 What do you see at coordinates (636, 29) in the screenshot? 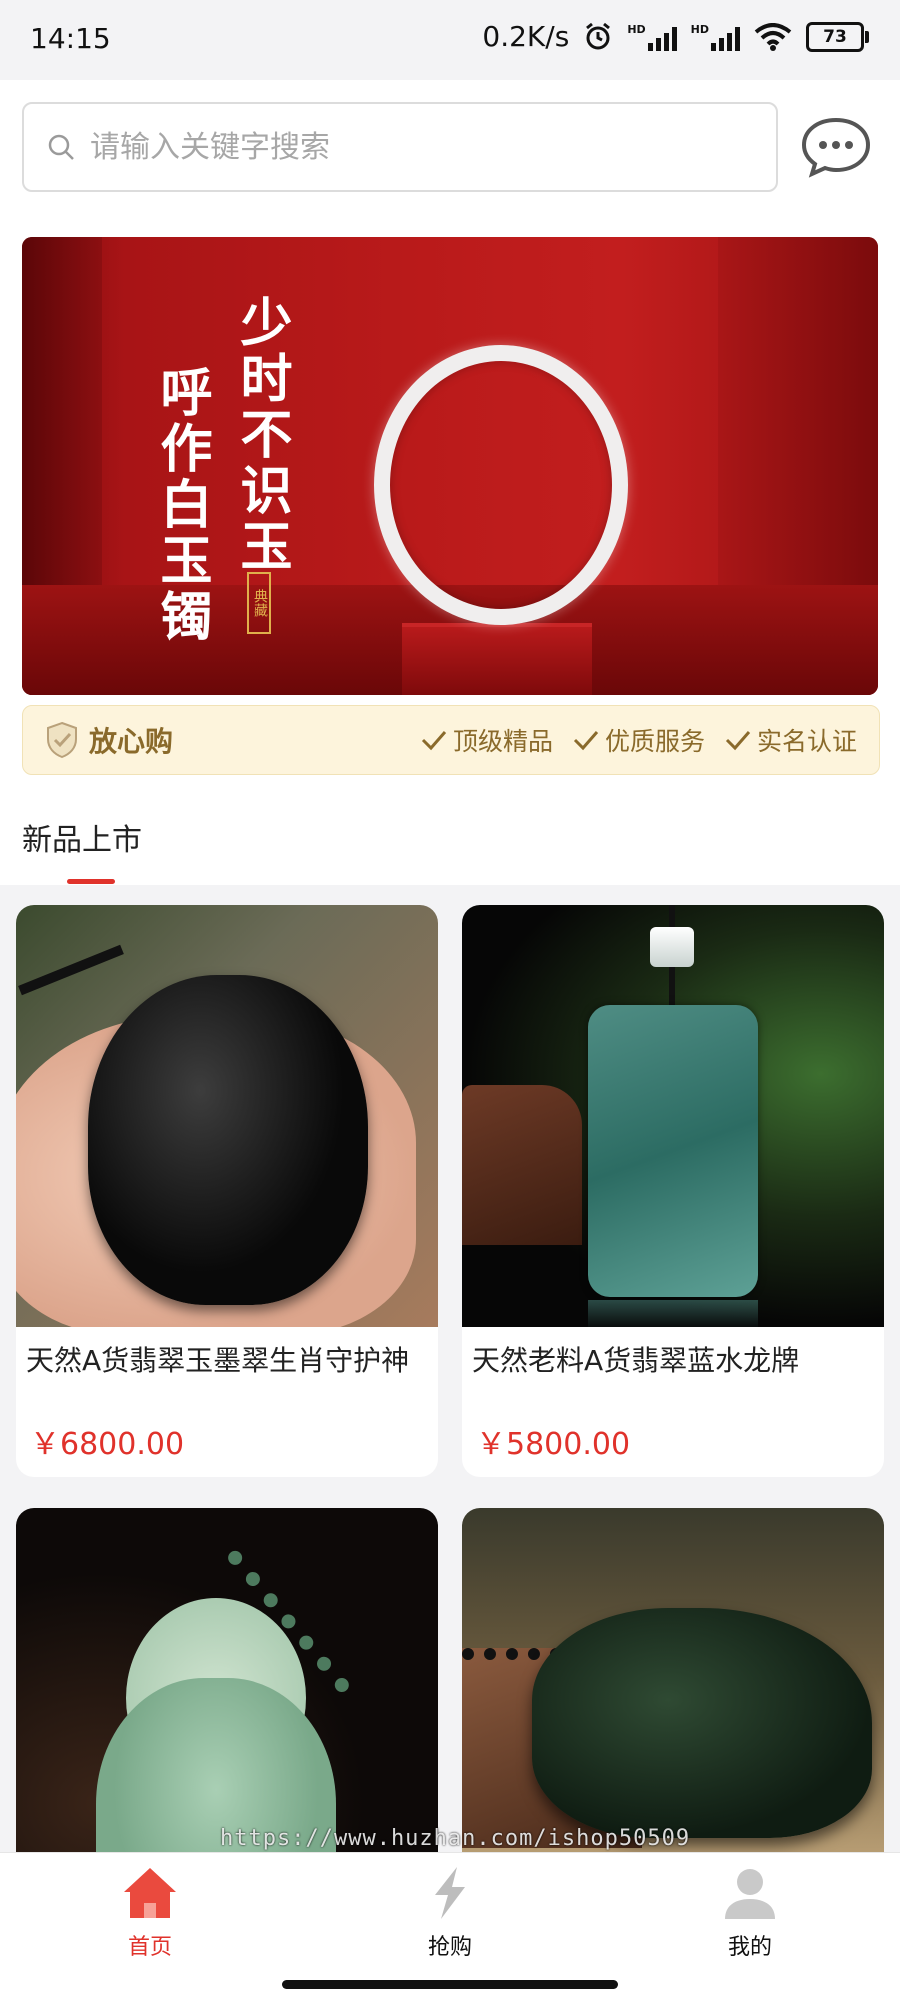
I see `signal-hd-label: HD` at bounding box center [636, 29].